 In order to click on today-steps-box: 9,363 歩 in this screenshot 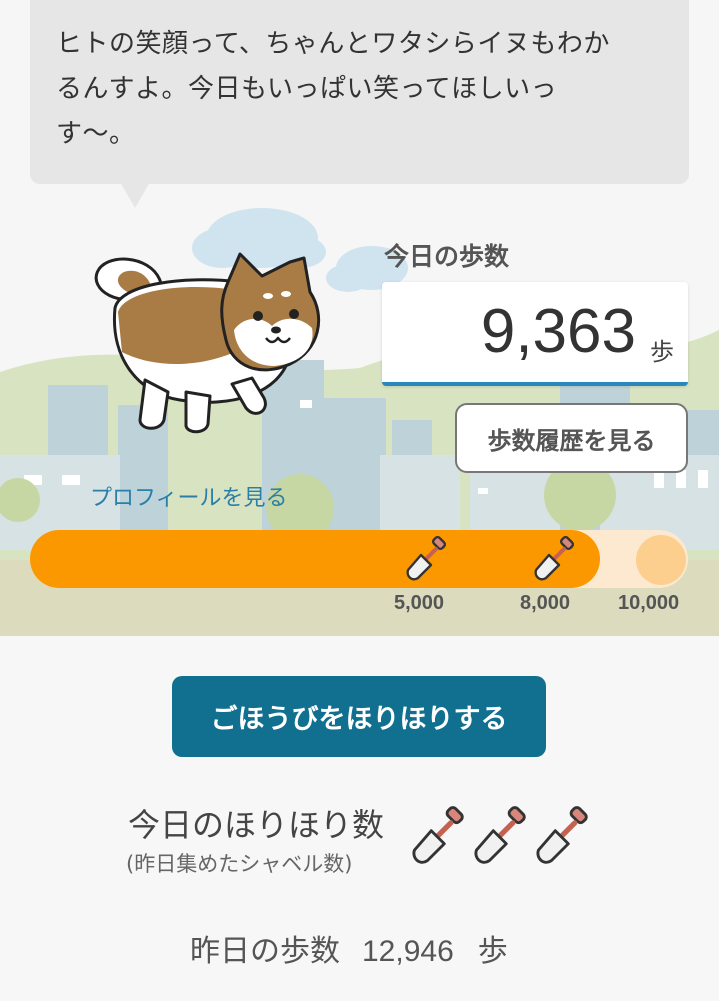, I will do `click(535, 334)`.